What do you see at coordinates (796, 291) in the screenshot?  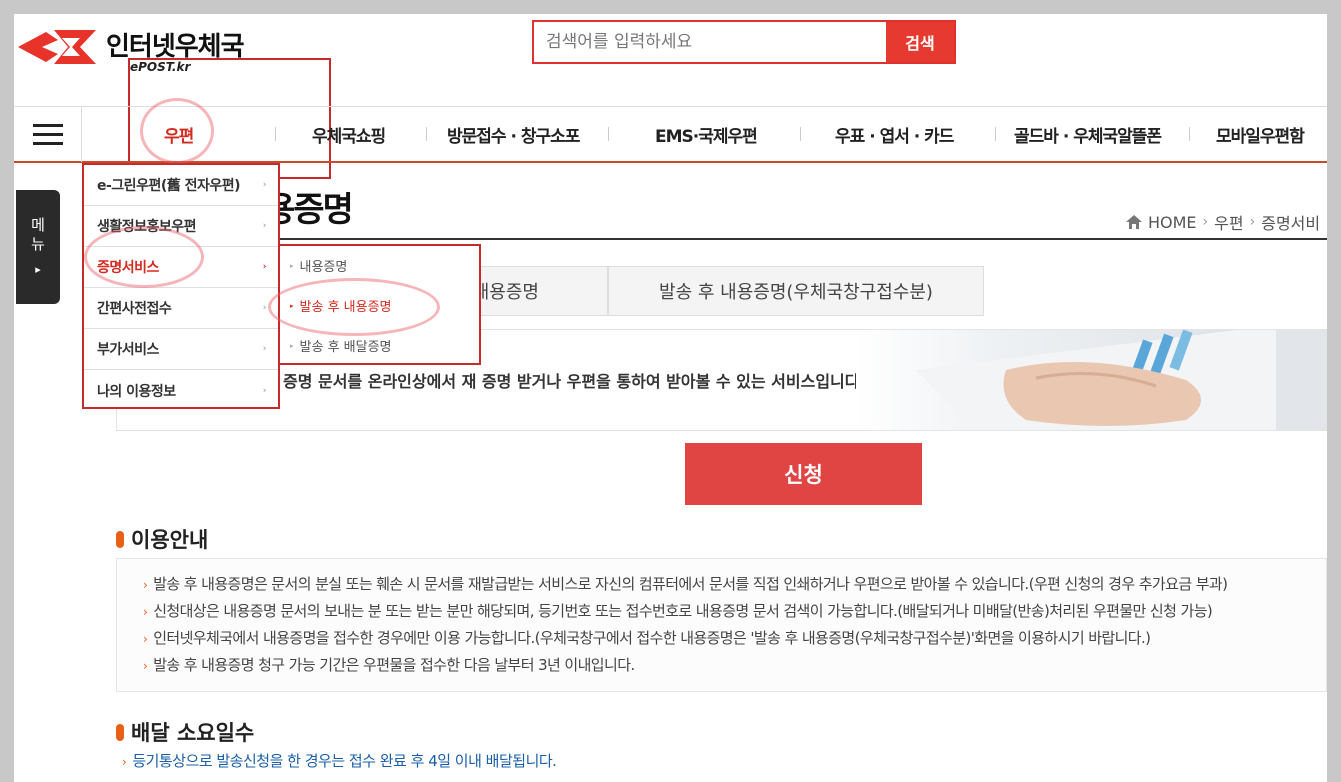 I see `tab-counter-cert: 발송 후 내용증명(우체국창구접수분)` at bounding box center [796, 291].